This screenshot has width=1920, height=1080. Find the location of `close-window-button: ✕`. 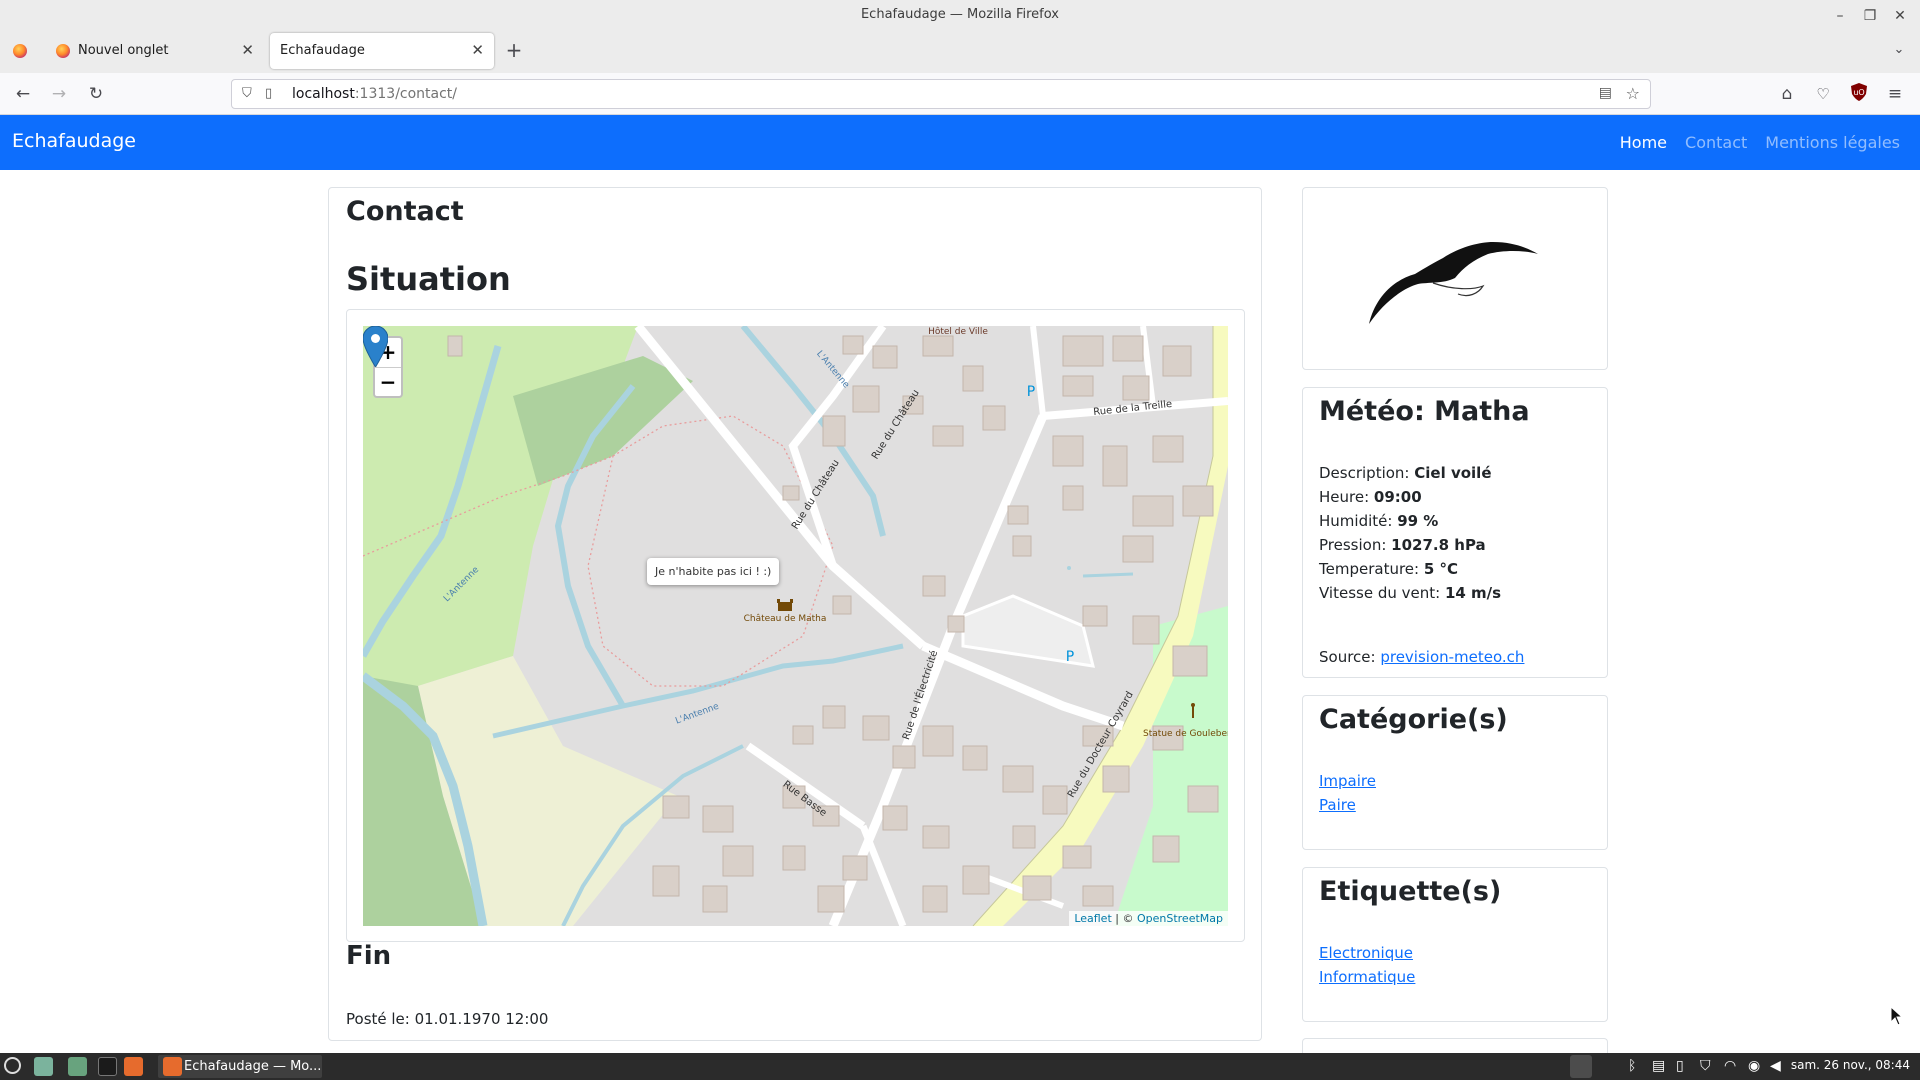

close-window-button: ✕ is located at coordinates (1900, 16).